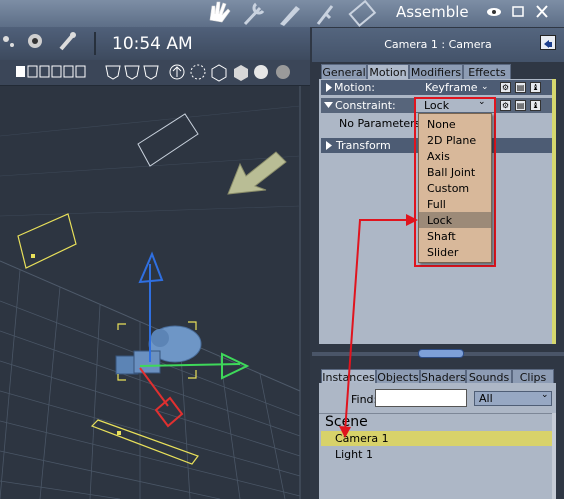 This screenshot has height=499, width=564. I want to click on view-toolbar, so click(155, 73).